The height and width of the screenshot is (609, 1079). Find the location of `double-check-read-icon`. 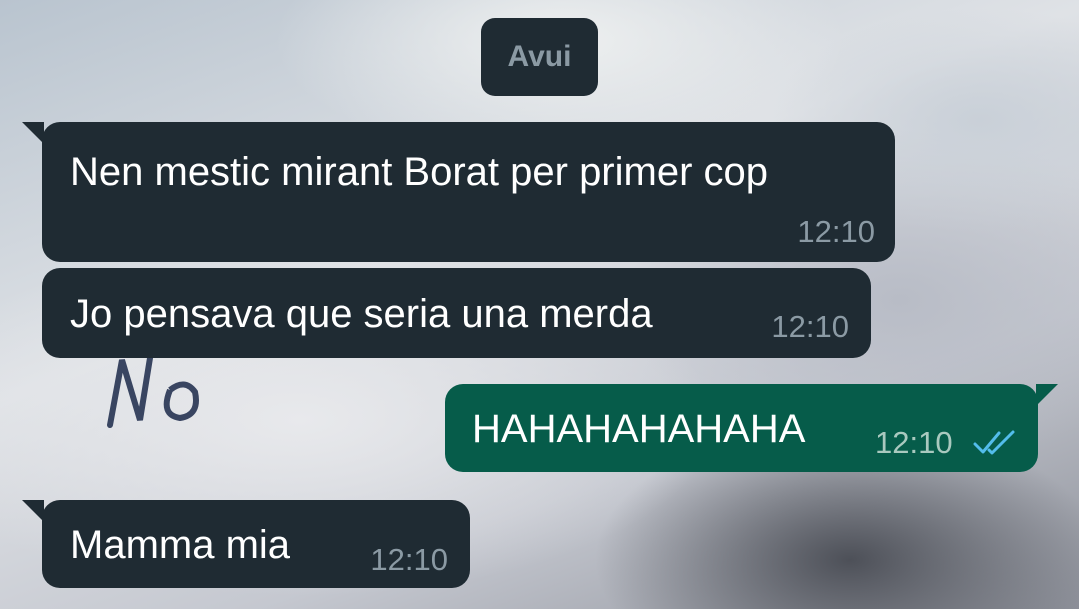

double-check-read-icon is located at coordinates (994, 442).